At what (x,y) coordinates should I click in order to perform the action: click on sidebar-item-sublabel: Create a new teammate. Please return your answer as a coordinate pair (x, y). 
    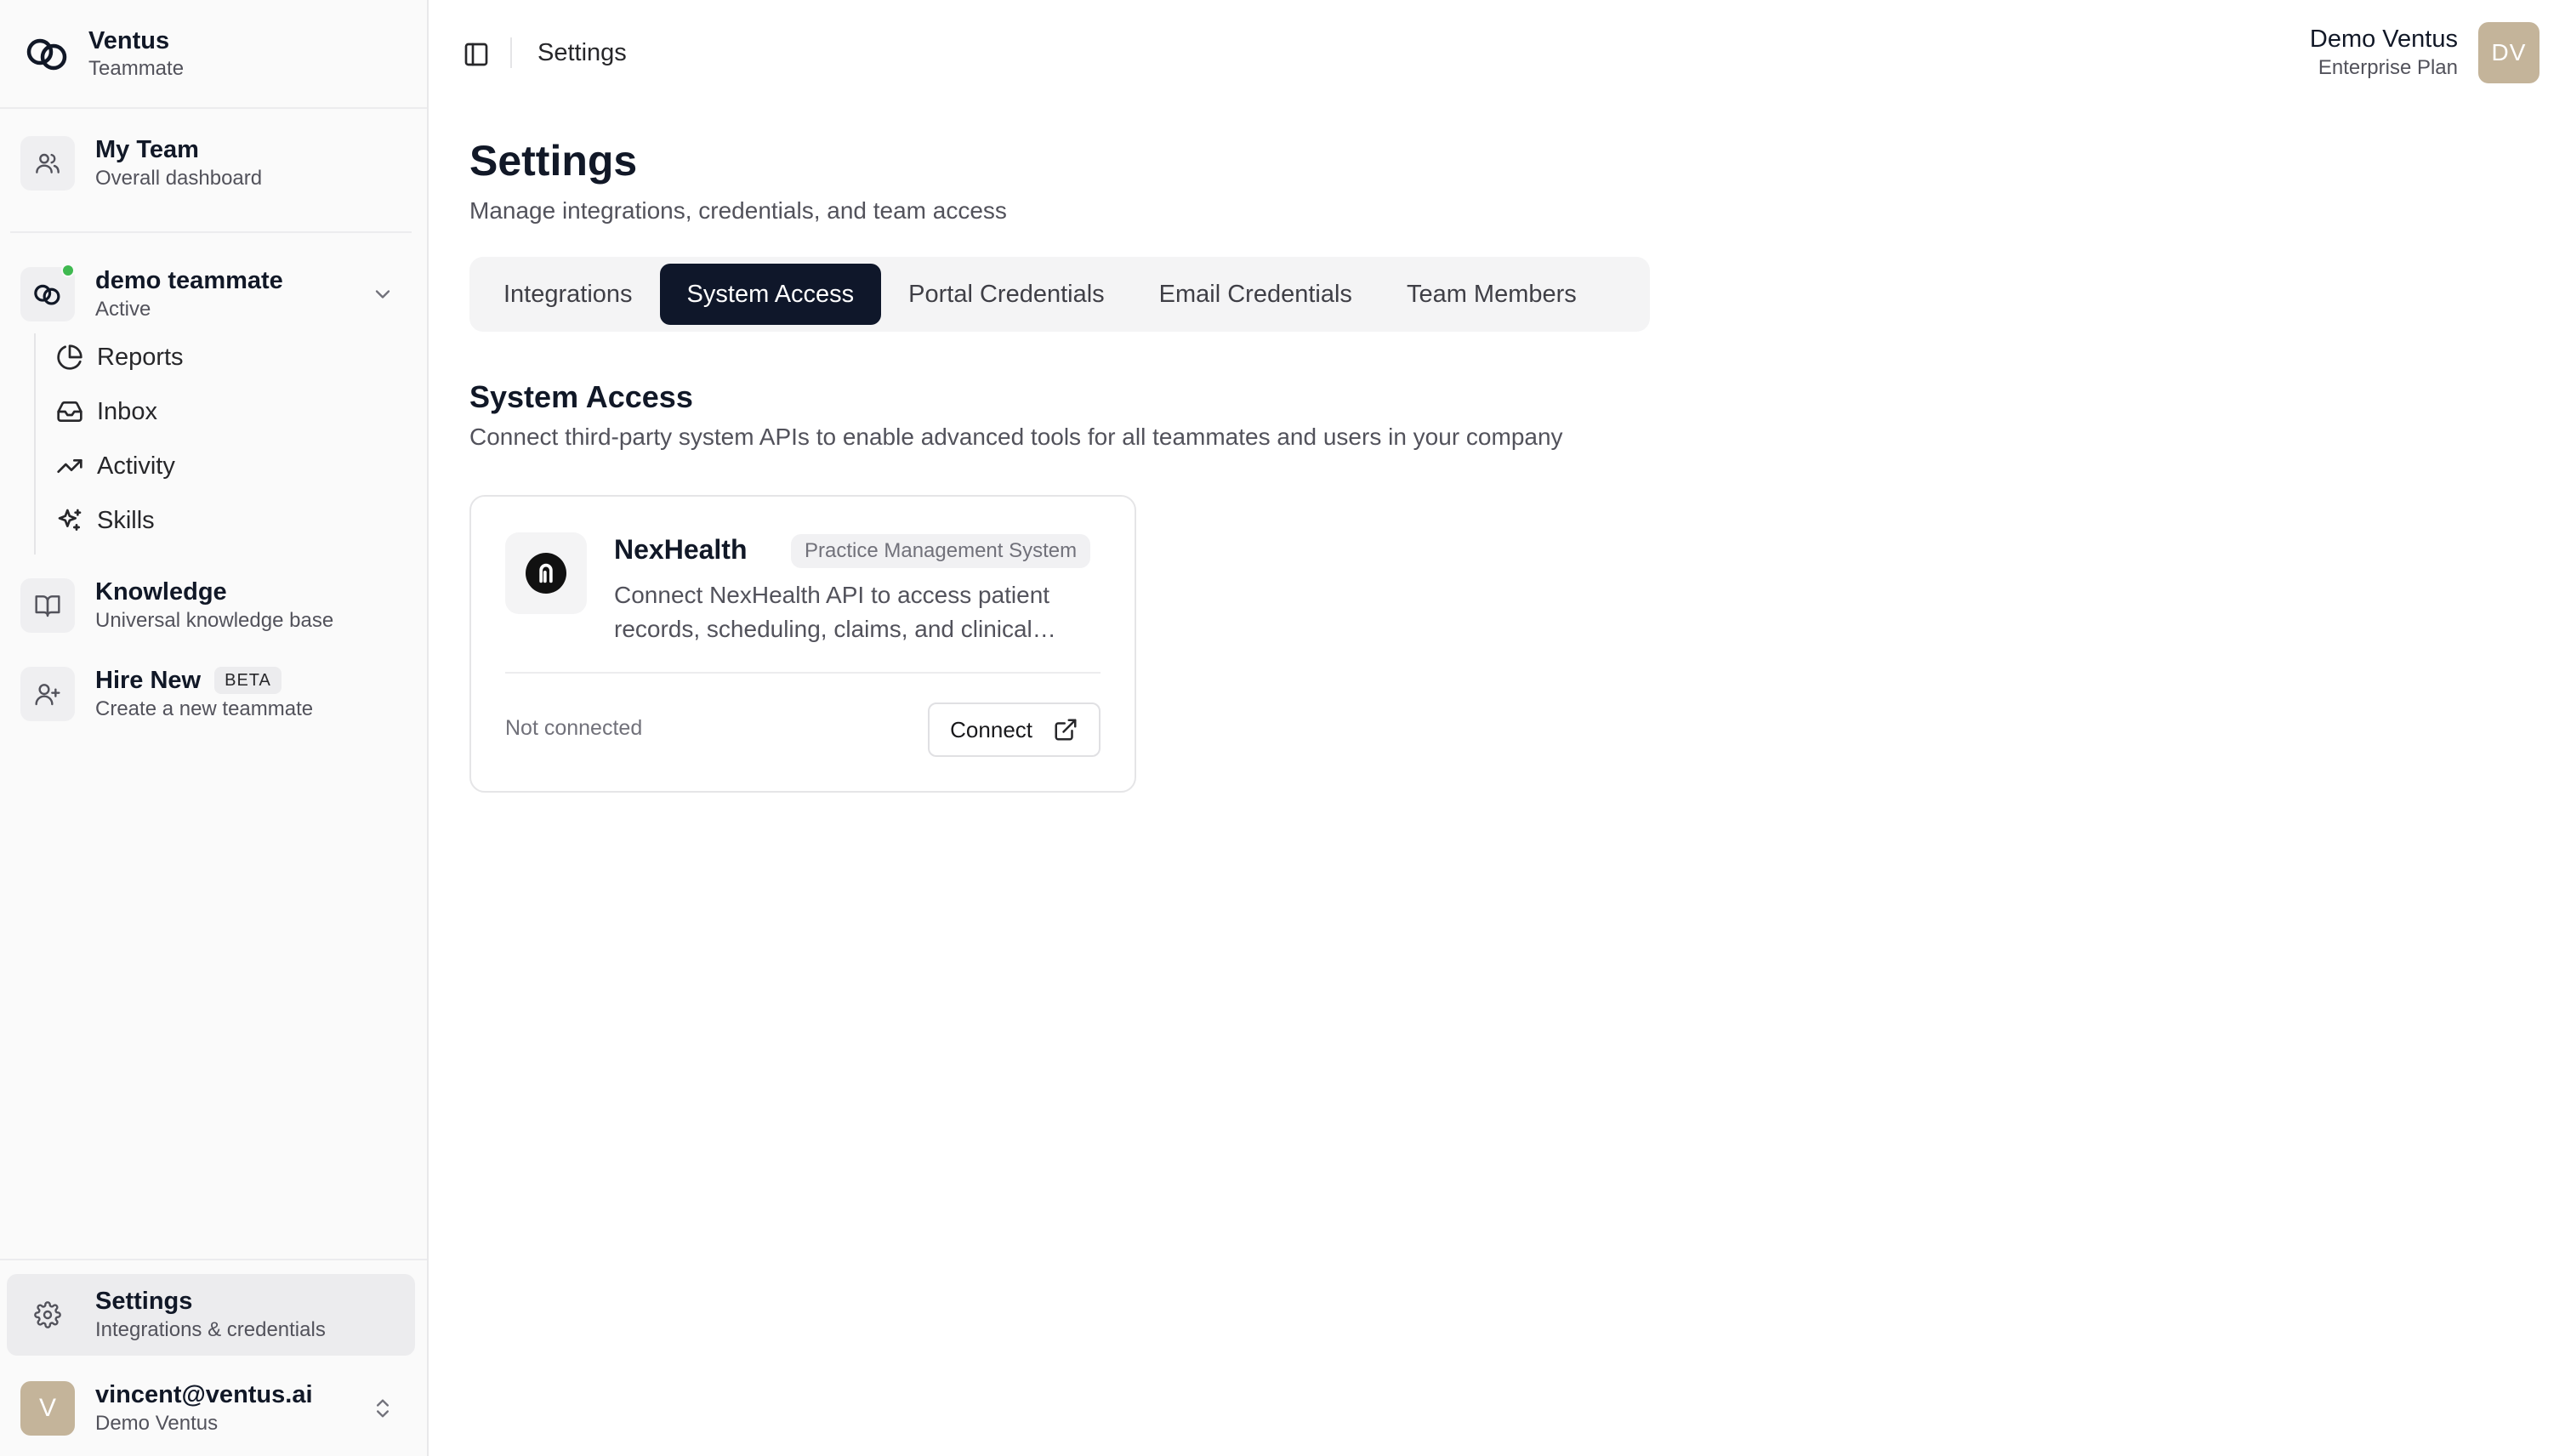
    Looking at the image, I should click on (204, 708).